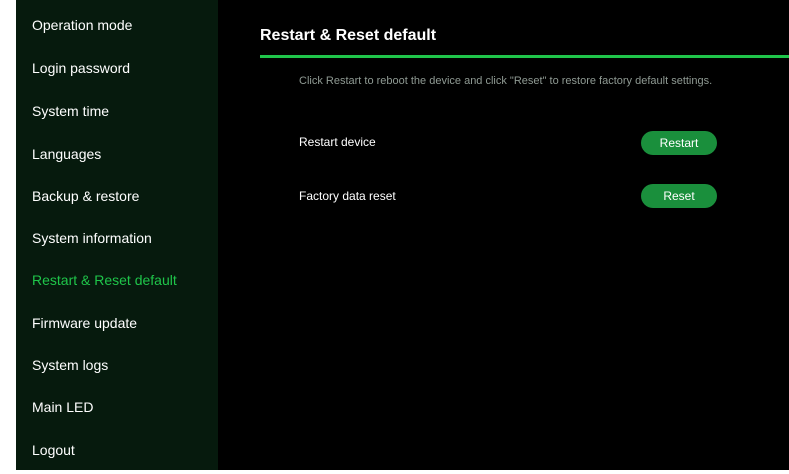  What do you see at coordinates (92, 238) in the screenshot?
I see `sidebar-item-system-information: System information` at bounding box center [92, 238].